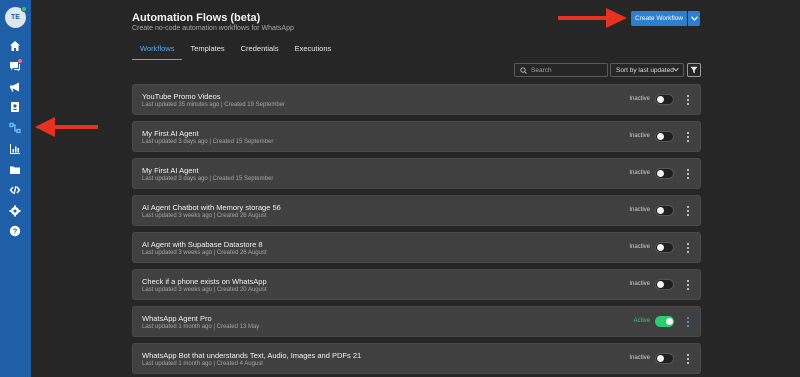 This screenshot has width=800, height=377. Describe the element at coordinates (177, 318) in the screenshot. I see `flow-name: WhatsApp Agent Pro` at that location.